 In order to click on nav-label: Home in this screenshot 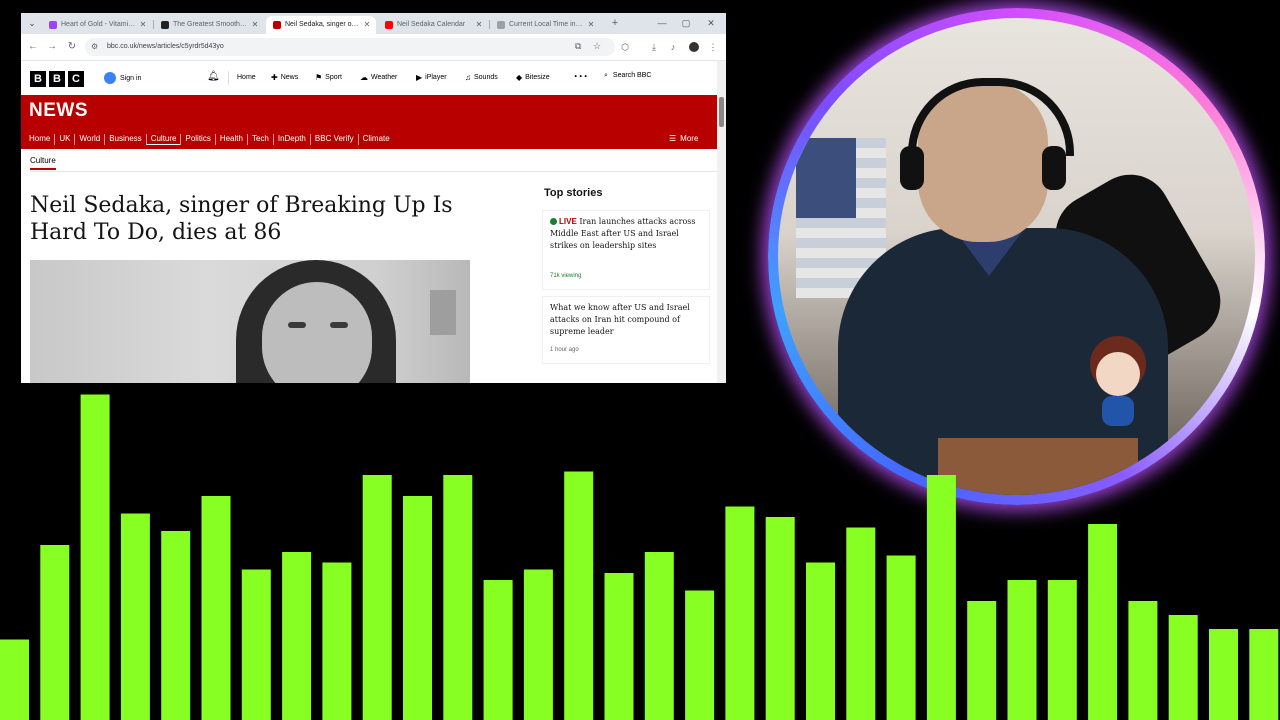, I will do `click(246, 77)`.